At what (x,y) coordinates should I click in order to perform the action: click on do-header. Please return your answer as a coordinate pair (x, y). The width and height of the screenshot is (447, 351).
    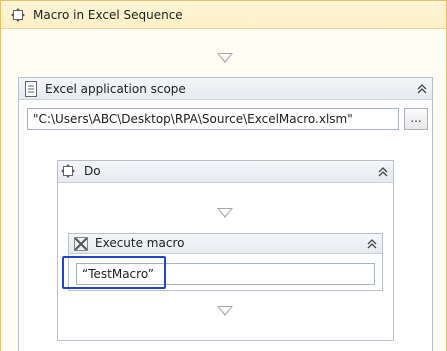
    Looking at the image, I should click on (225, 172).